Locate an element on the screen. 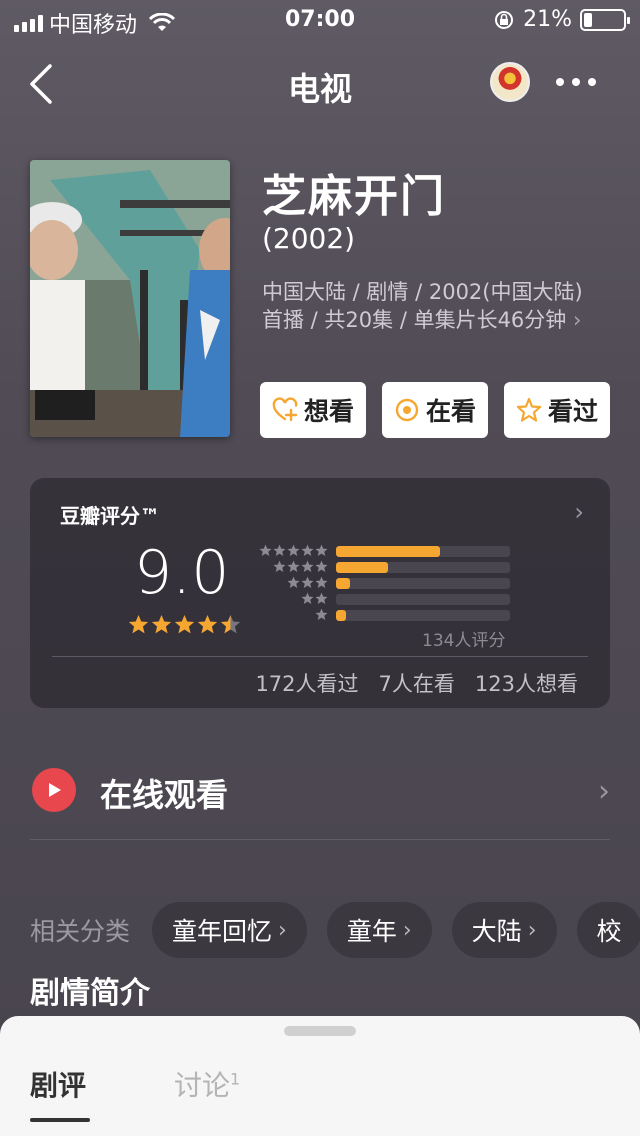 The width and height of the screenshot is (640, 1136). poster-image is located at coordinates (130, 298).